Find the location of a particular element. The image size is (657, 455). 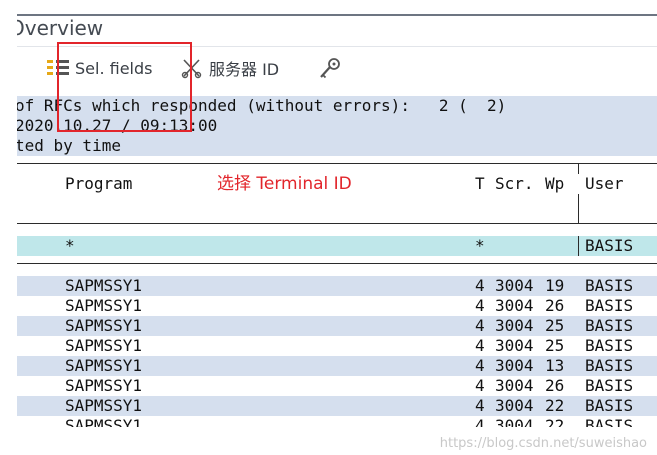

info-line-2: 2020.10.27 / 09:13:00 is located at coordinates (117, 125).